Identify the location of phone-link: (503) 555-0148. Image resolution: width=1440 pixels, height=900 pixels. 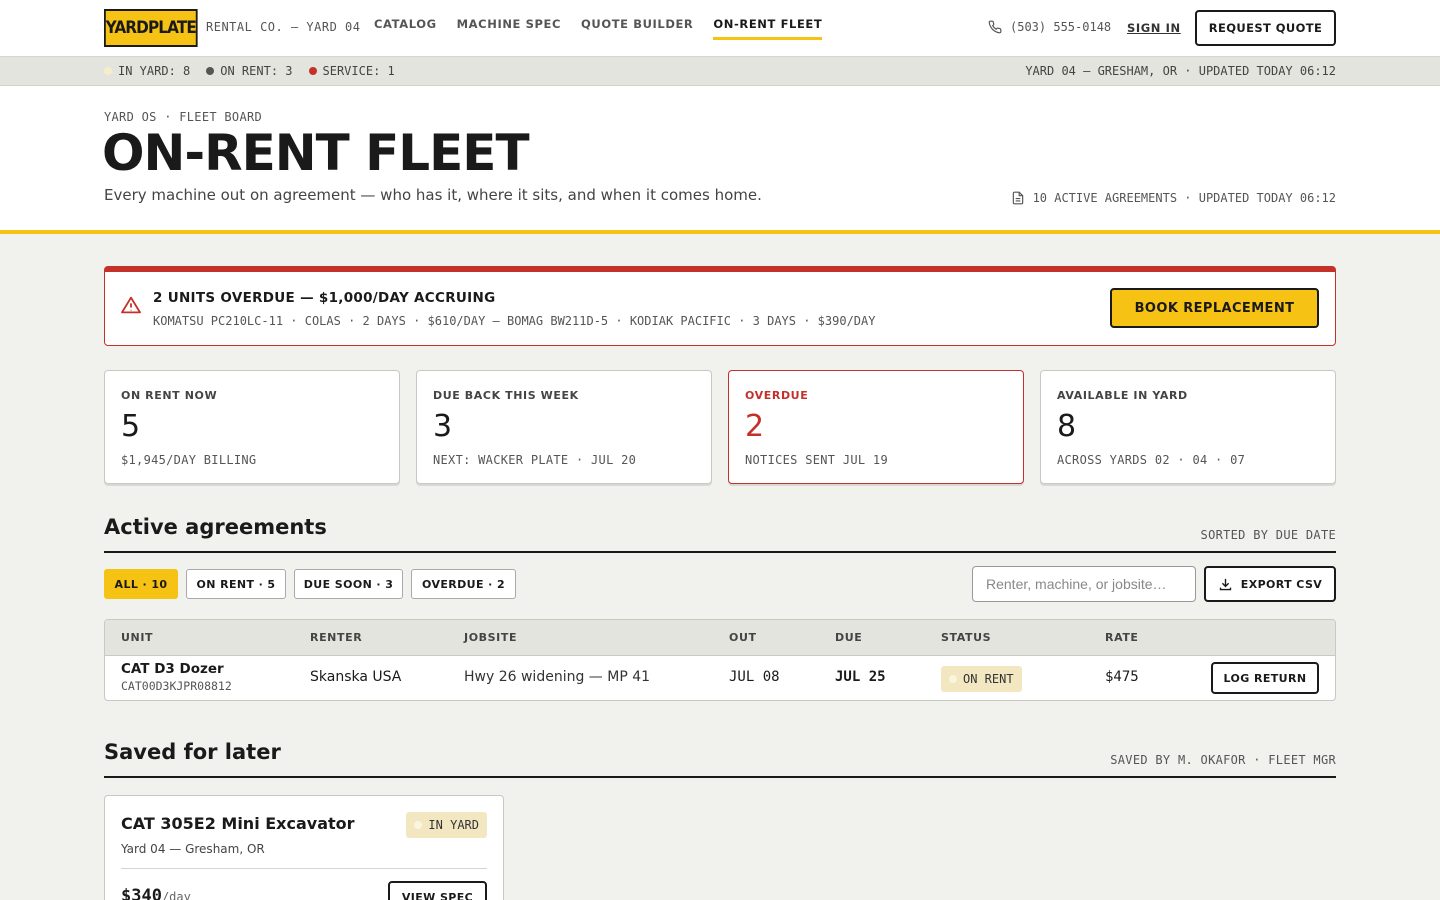
(1049, 27).